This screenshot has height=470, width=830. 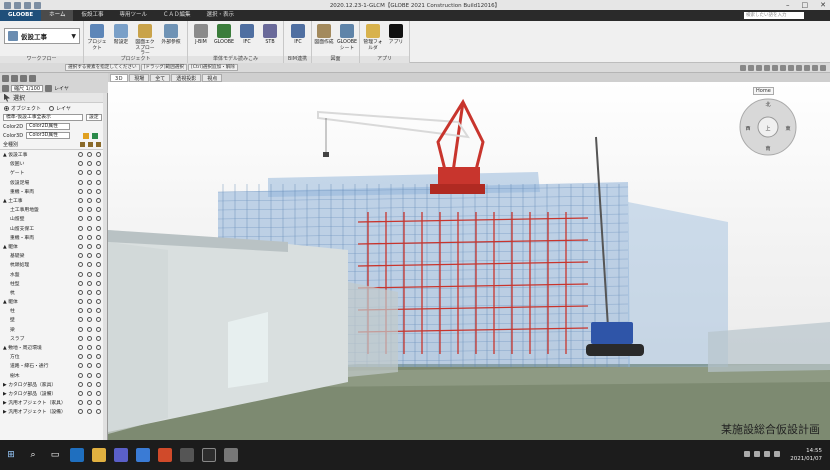 I want to click on color3d-select: Color3D属性, so click(x=48, y=135).